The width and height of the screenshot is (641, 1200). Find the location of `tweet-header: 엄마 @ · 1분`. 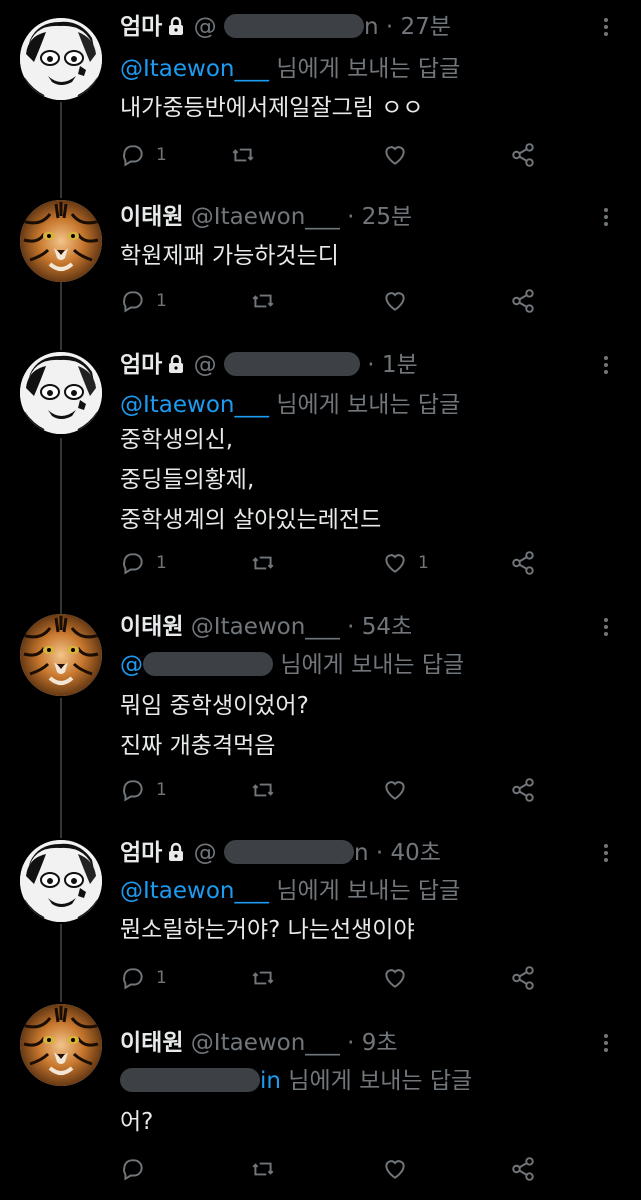

tweet-header: 엄마 @ · 1분 is located at coordinates (269, 366).